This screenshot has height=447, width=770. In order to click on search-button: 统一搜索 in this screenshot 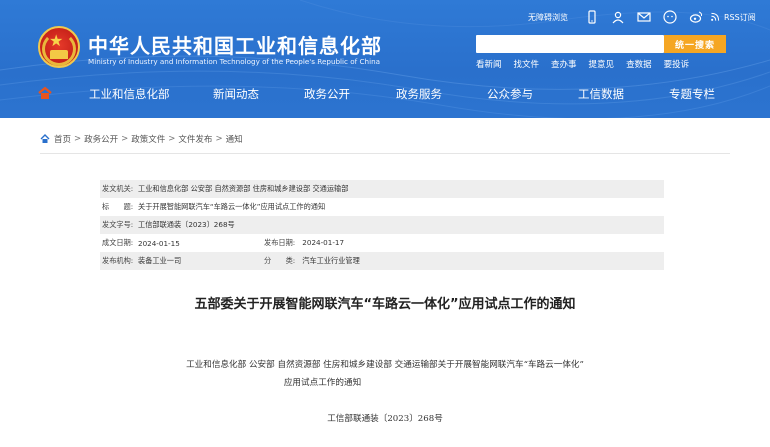, I will do `click(695, 44)`.